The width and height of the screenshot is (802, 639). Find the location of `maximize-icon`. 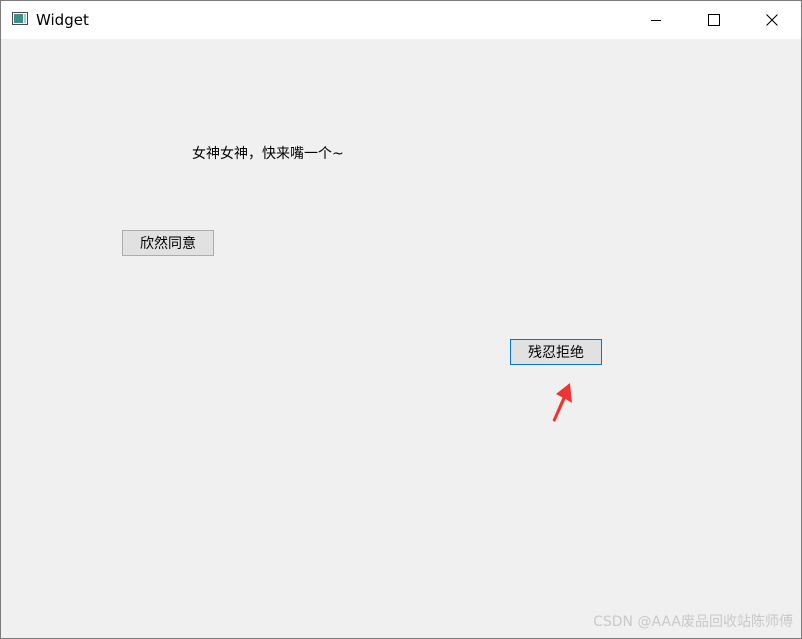

maximize-icon is located at coordinates (714, 20).